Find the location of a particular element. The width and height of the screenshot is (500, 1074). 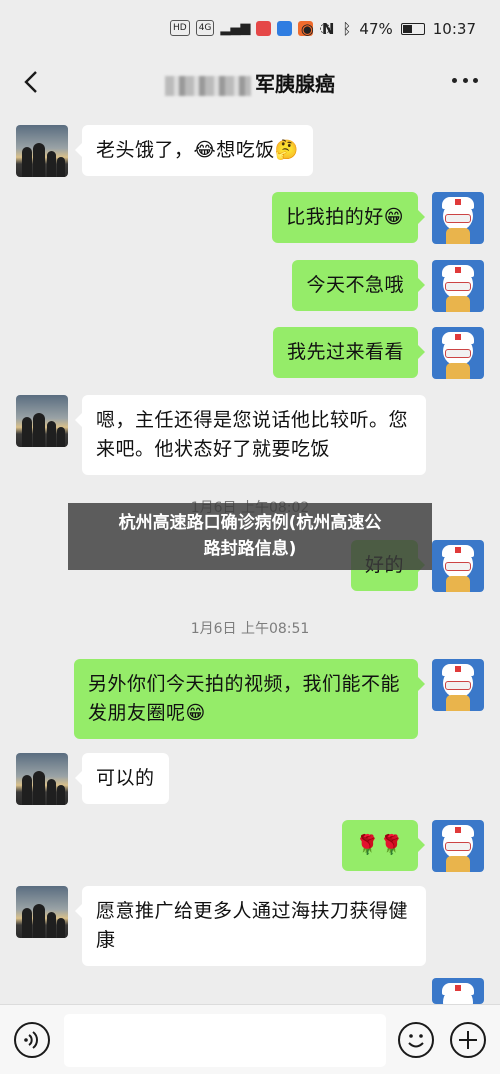

clock: 10:37 is located at coordinates (454, 29).